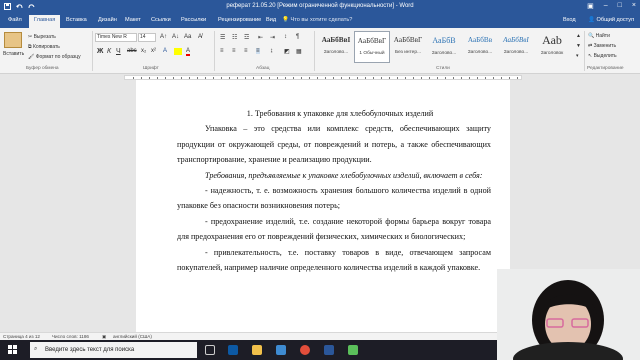  Describe the element at coordinates (36, 349) in the screenshot. I see `search-icon: ⌕` at that location.